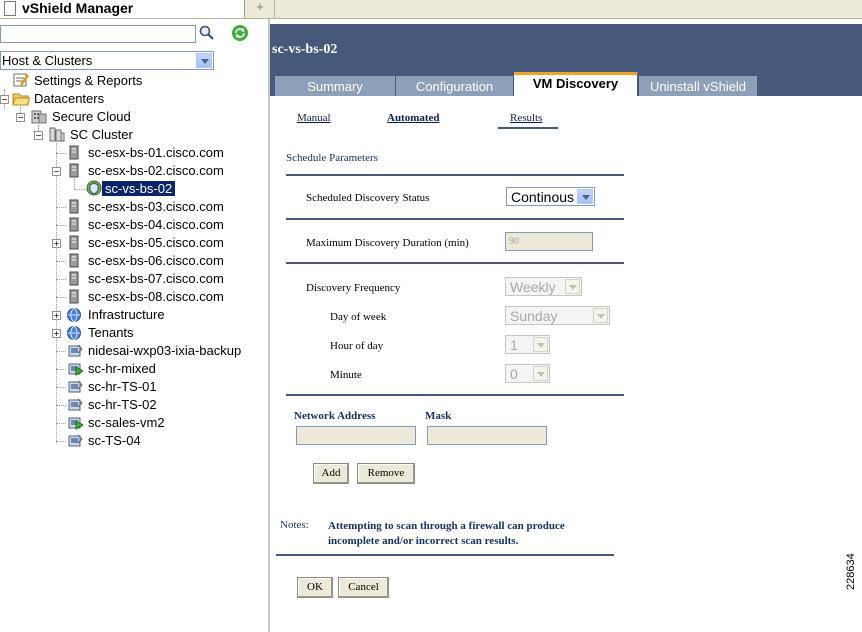 This screenshot has width=862, height=632. I want to click on tree-item-vm: sc-hr-TS-02, so click(130, 405).